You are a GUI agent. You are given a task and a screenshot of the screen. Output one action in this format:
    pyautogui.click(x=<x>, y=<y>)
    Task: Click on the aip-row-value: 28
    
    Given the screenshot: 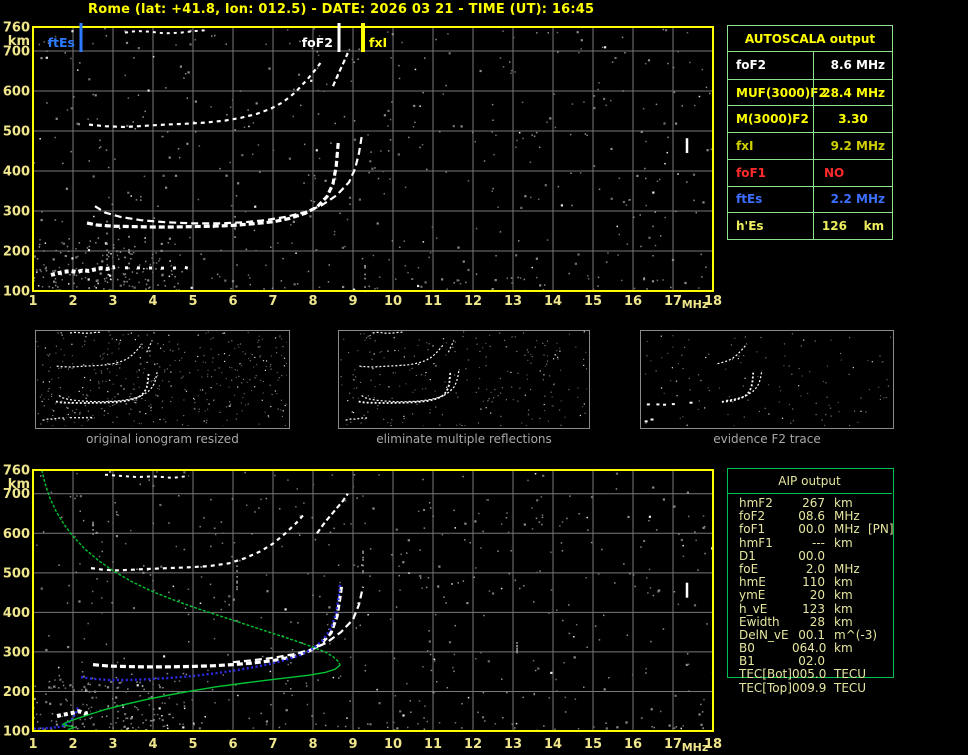 What is the action you would take?
    pyautogui.click(x=817, y=621)
    